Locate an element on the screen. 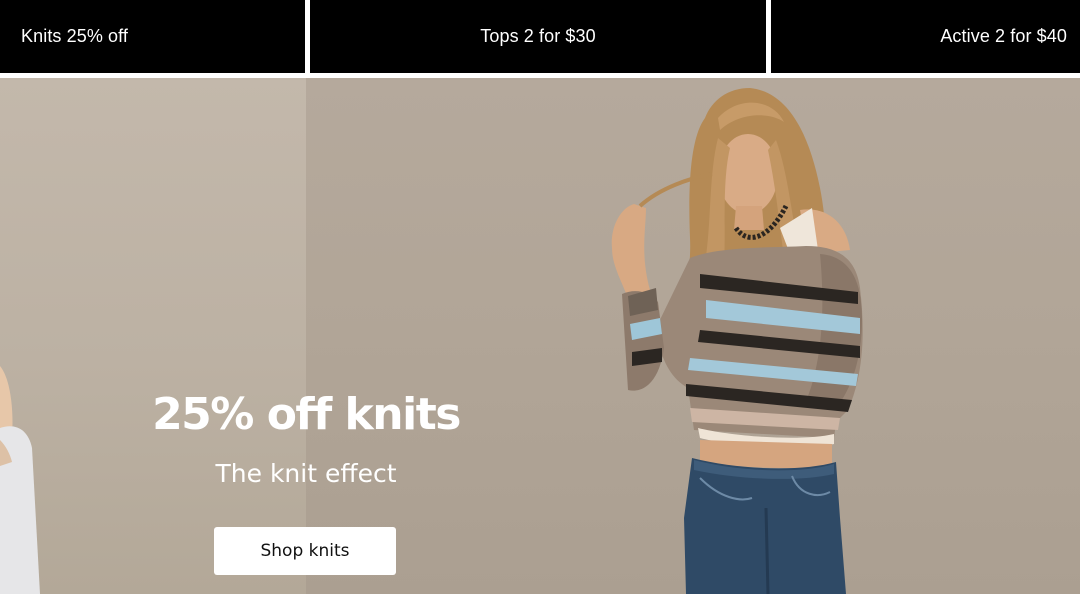 The height and width of the screenshot is (594, 1080). promo-tab-knits: Knits 25% off is located at coordinates (152, 36).